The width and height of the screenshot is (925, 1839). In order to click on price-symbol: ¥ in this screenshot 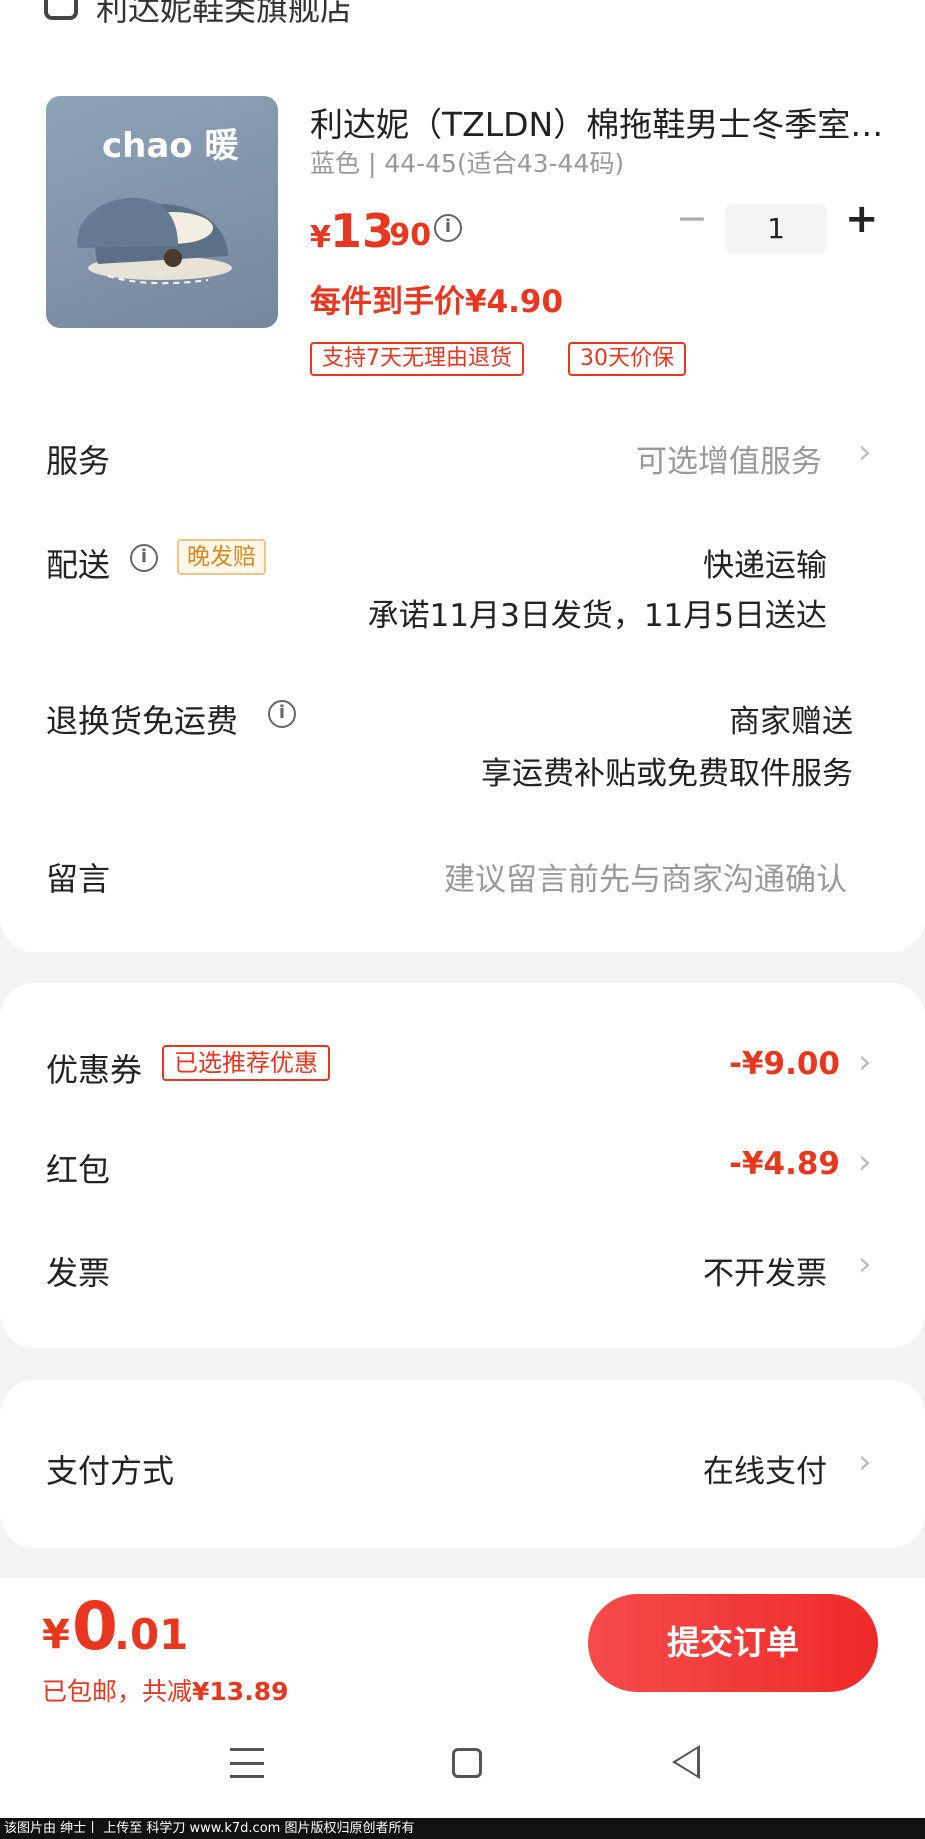, I will do `click(320, 237)`.